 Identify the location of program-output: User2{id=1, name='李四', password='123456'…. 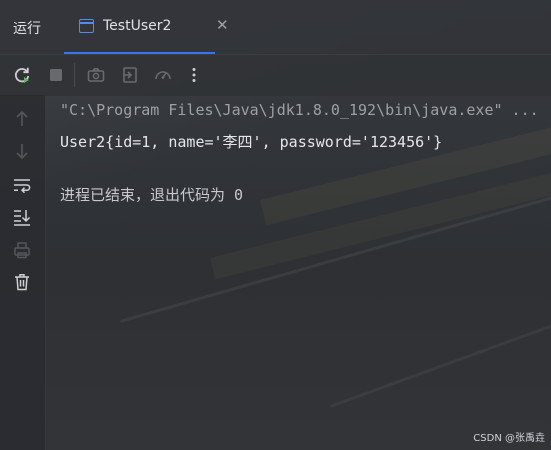
(251, 142).